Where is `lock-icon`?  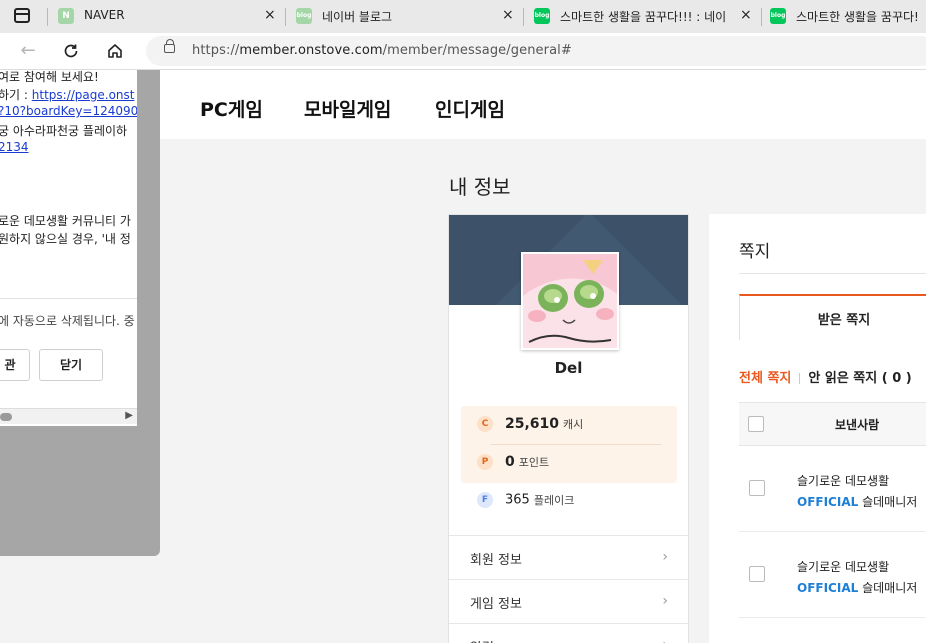
lock-icon is located at coordinates (169, 46).